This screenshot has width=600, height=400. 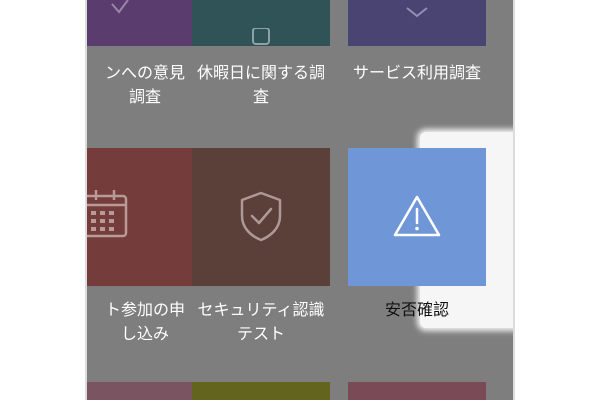 What do you see at coordinates (261, 36) in the screenshot?
I see `calendar-check-icon` at bounding box center [261, 36].